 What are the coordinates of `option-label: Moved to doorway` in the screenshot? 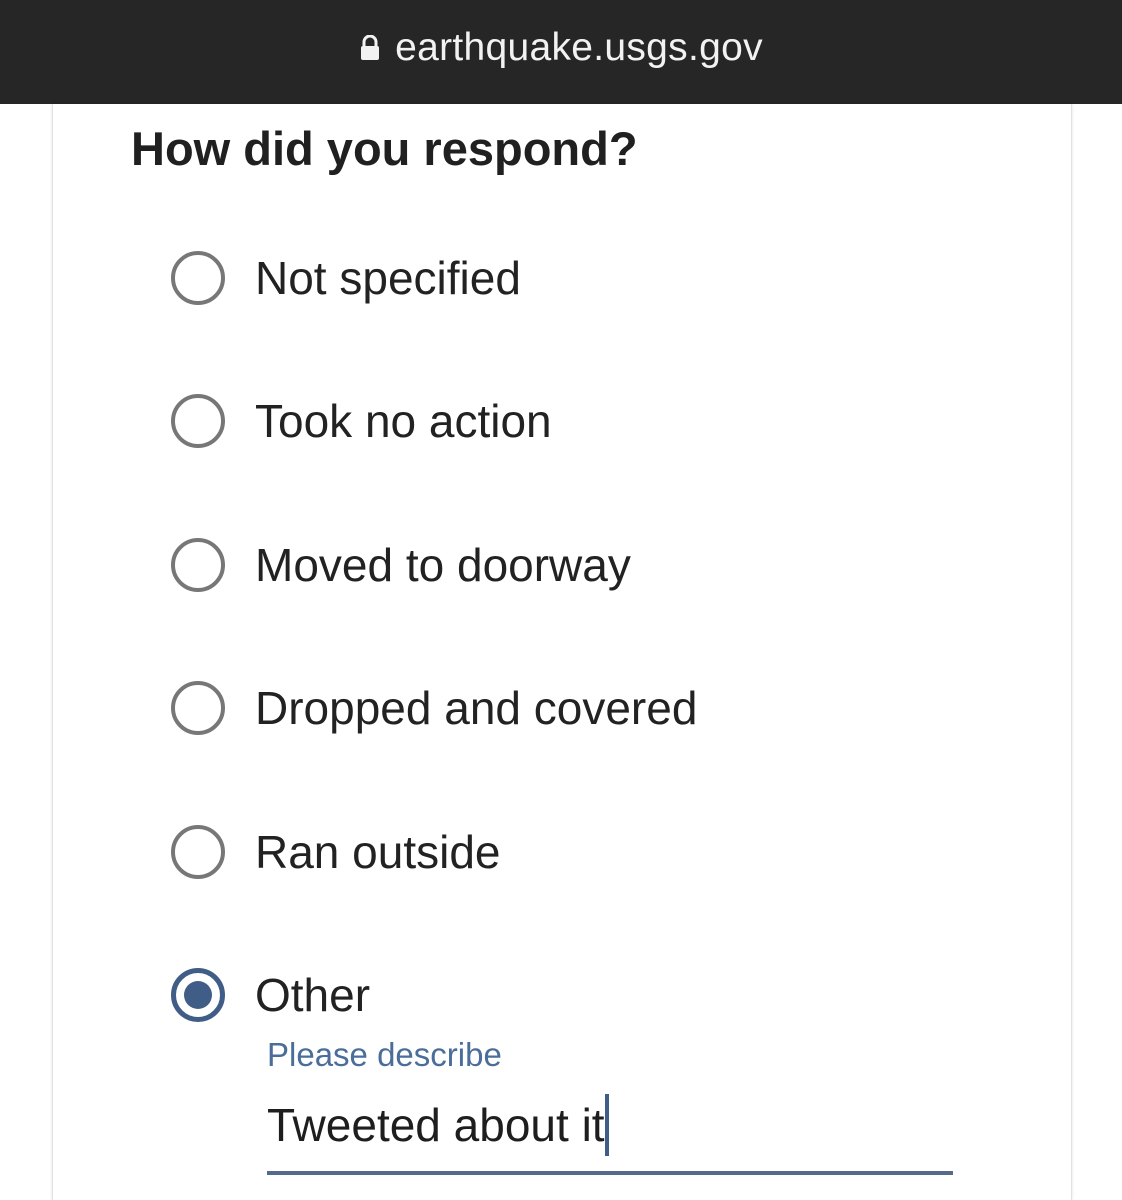 It's located at (443, 565).